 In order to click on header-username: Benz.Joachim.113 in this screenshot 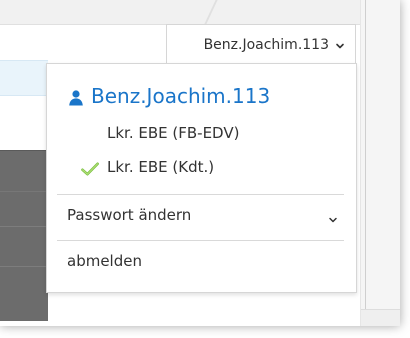, I will do `click(266, 44)`.